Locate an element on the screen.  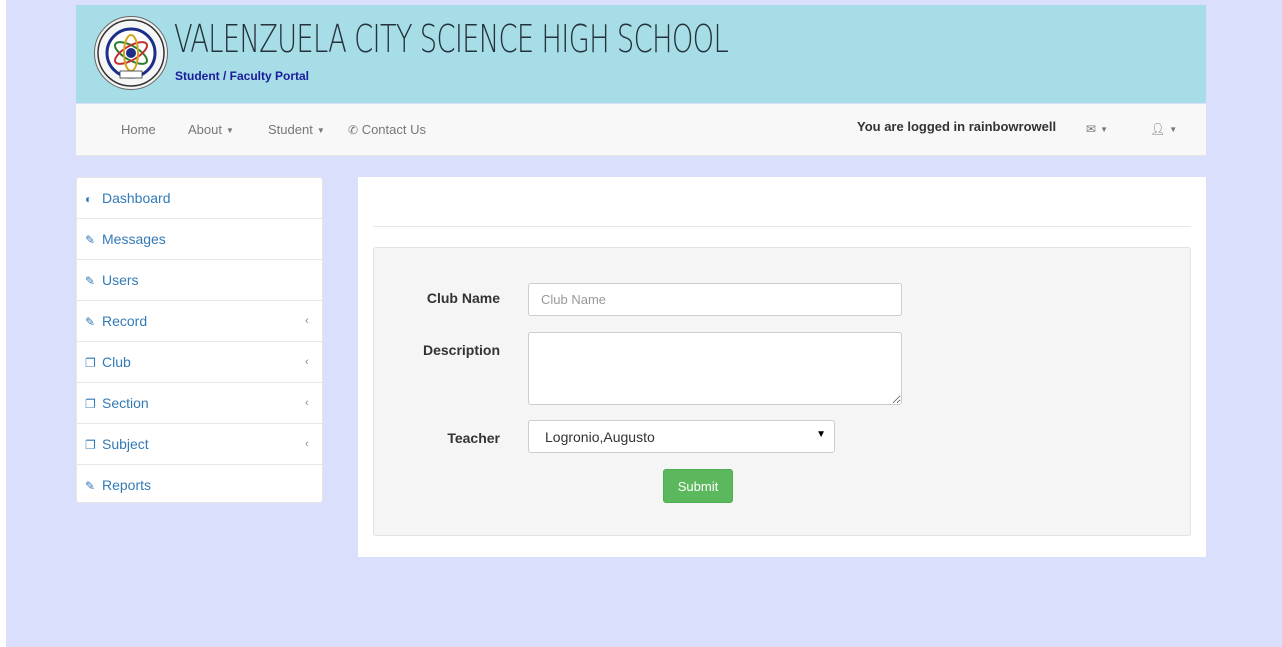
left-edge is located at coordinates (3, 323).